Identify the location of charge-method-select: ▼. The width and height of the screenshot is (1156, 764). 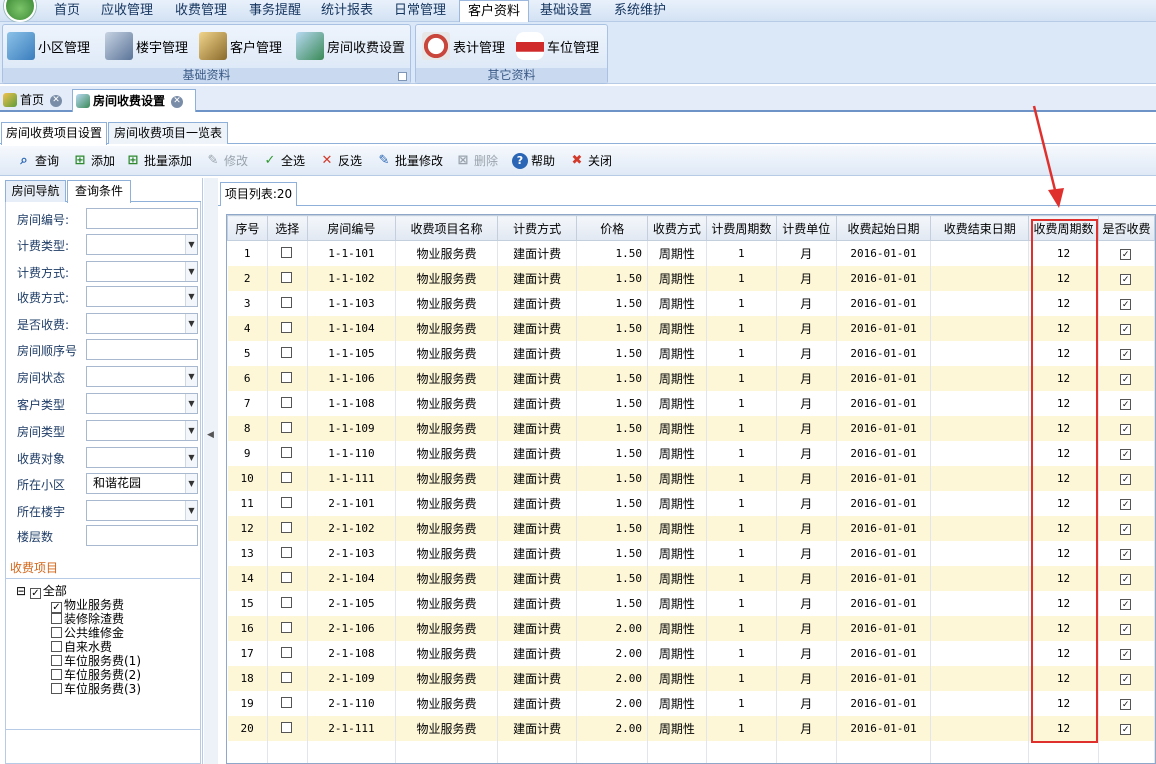
(142, 296).